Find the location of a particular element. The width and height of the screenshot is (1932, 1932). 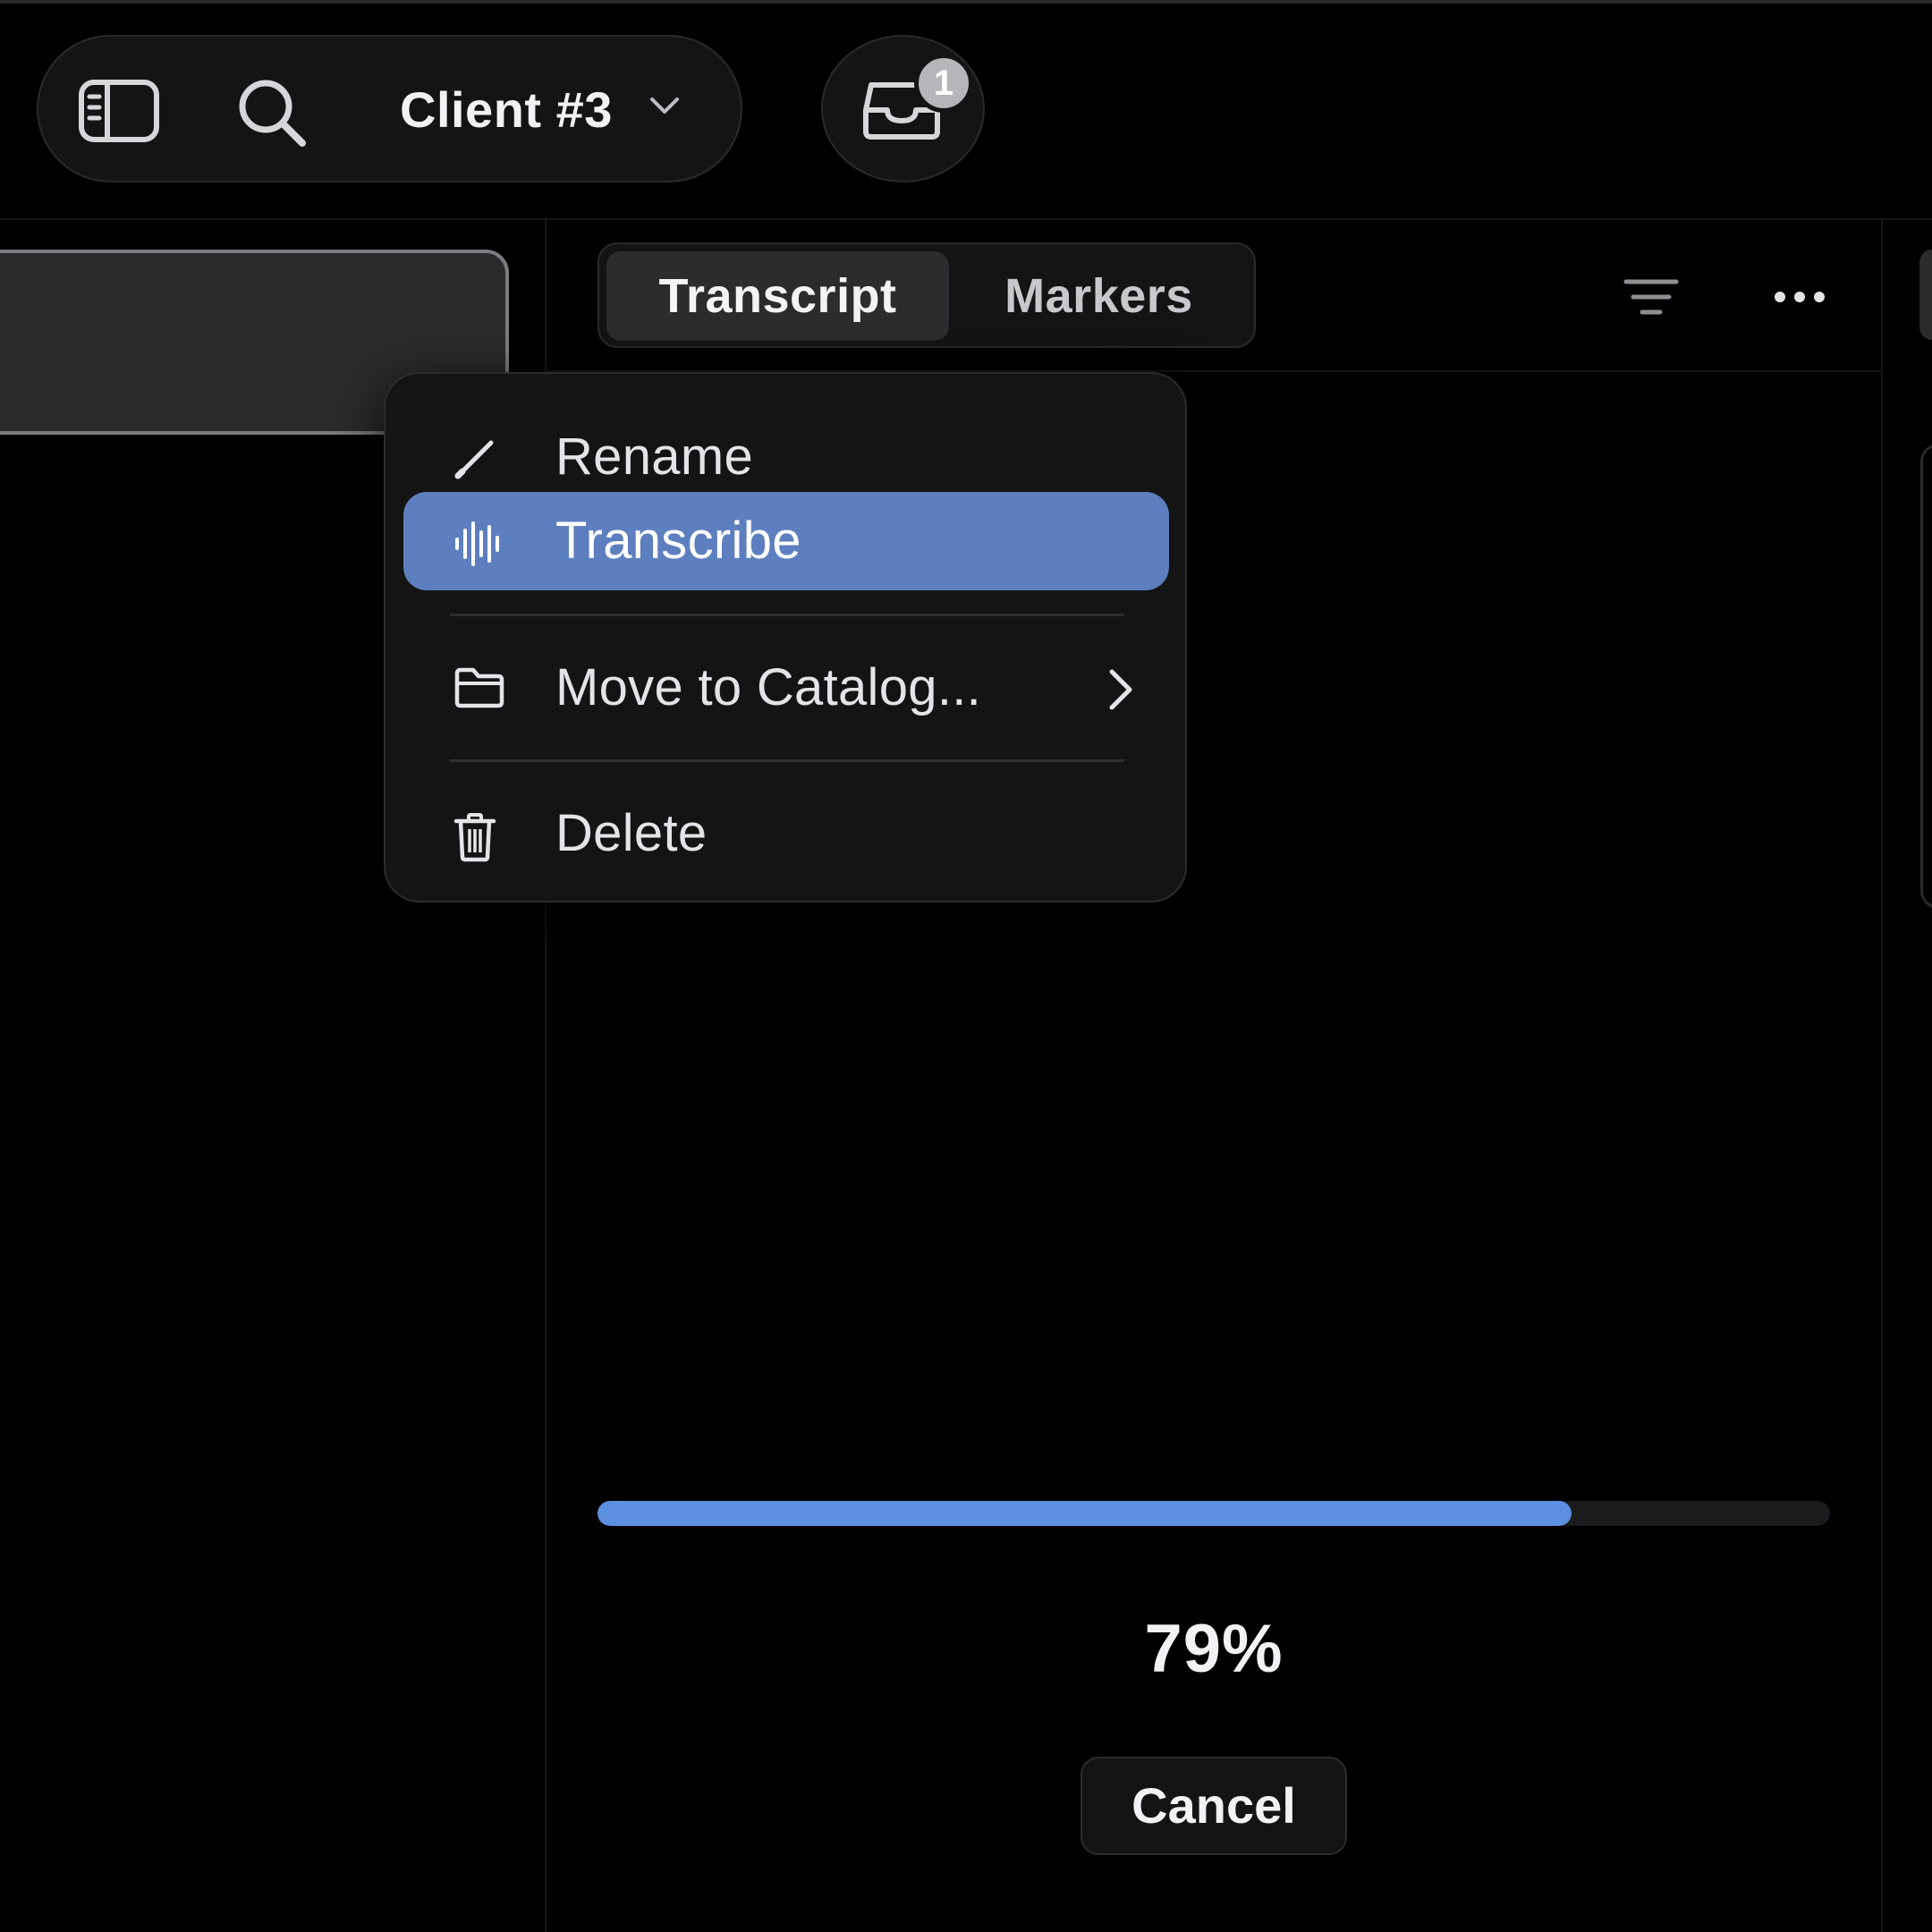

workspace-title: Client #3 is located at coordinates (506, 110).